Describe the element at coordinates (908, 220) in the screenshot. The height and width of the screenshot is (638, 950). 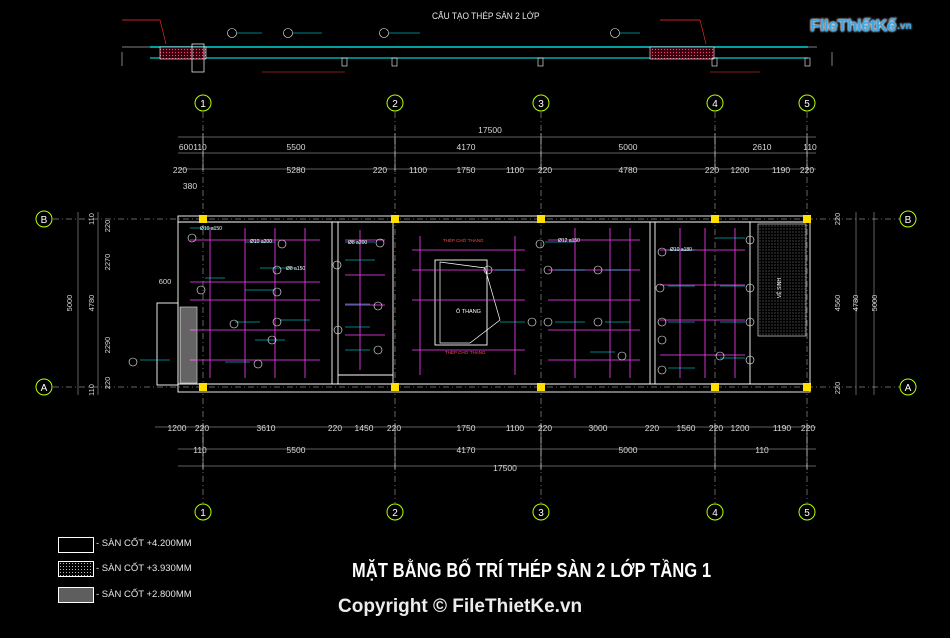
I see `grid-row-b-right: B` at that location.